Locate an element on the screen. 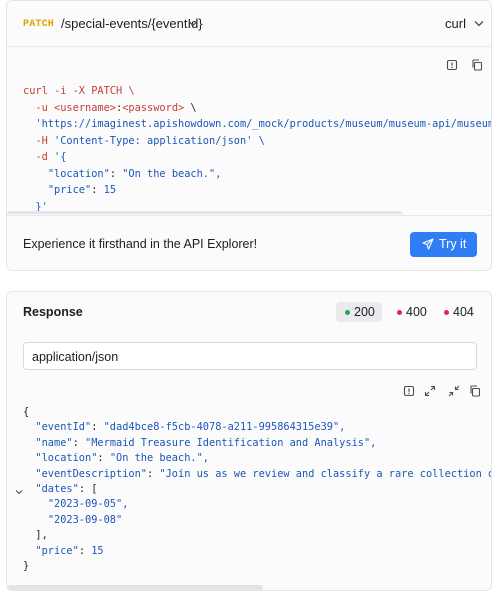 The height and width of the screenshot is (598, 500). content-type-select: application/json is located at coordinates (250, 356).